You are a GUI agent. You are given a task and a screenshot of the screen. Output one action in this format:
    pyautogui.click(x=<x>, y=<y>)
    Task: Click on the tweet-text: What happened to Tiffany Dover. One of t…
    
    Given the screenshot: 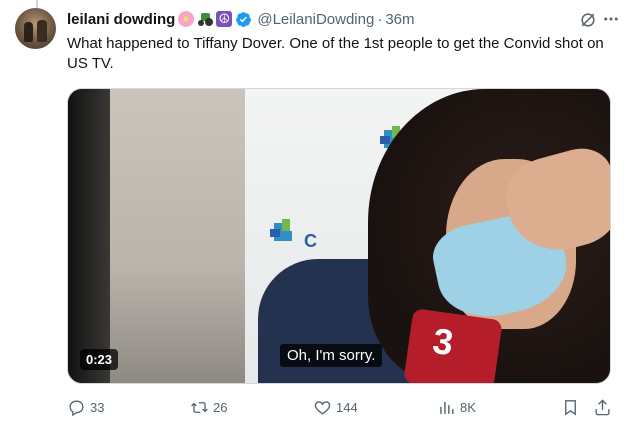 What is the action you would take?
    pyautogui.click(x=335, y=53)
    